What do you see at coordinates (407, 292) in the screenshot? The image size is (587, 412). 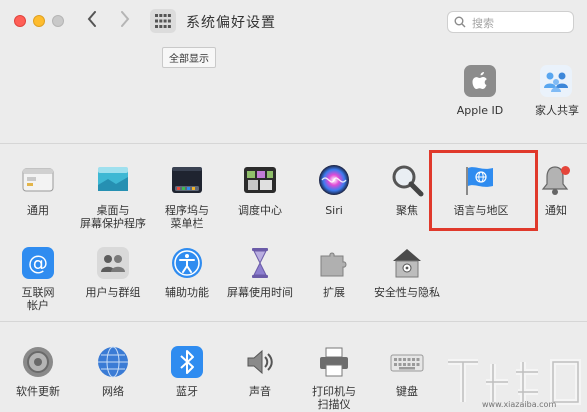 I see `security-privacy-label: 安全性与隐私` at bounding box center [407, 292].